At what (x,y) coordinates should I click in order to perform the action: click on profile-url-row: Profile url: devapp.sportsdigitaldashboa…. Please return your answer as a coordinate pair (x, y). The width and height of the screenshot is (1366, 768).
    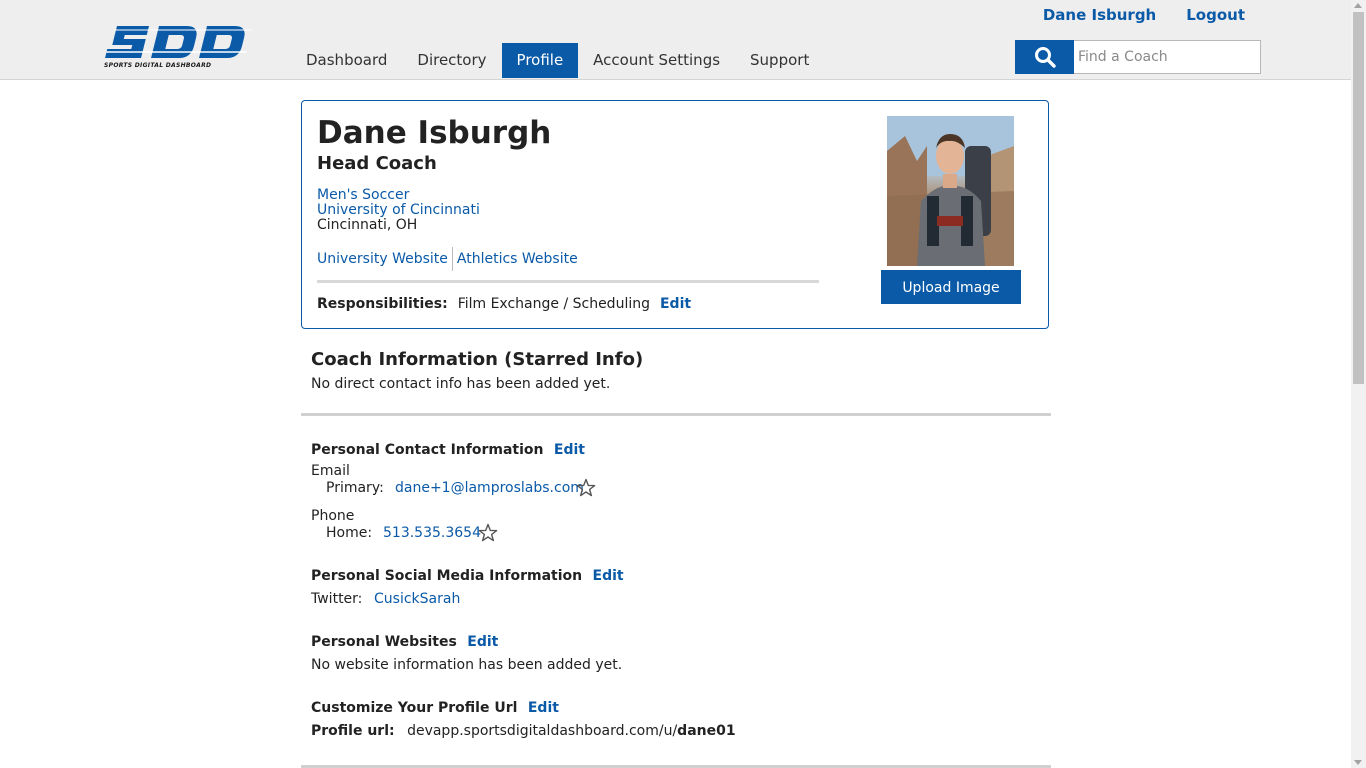
    Looking at the image, I should click on (523, 731).